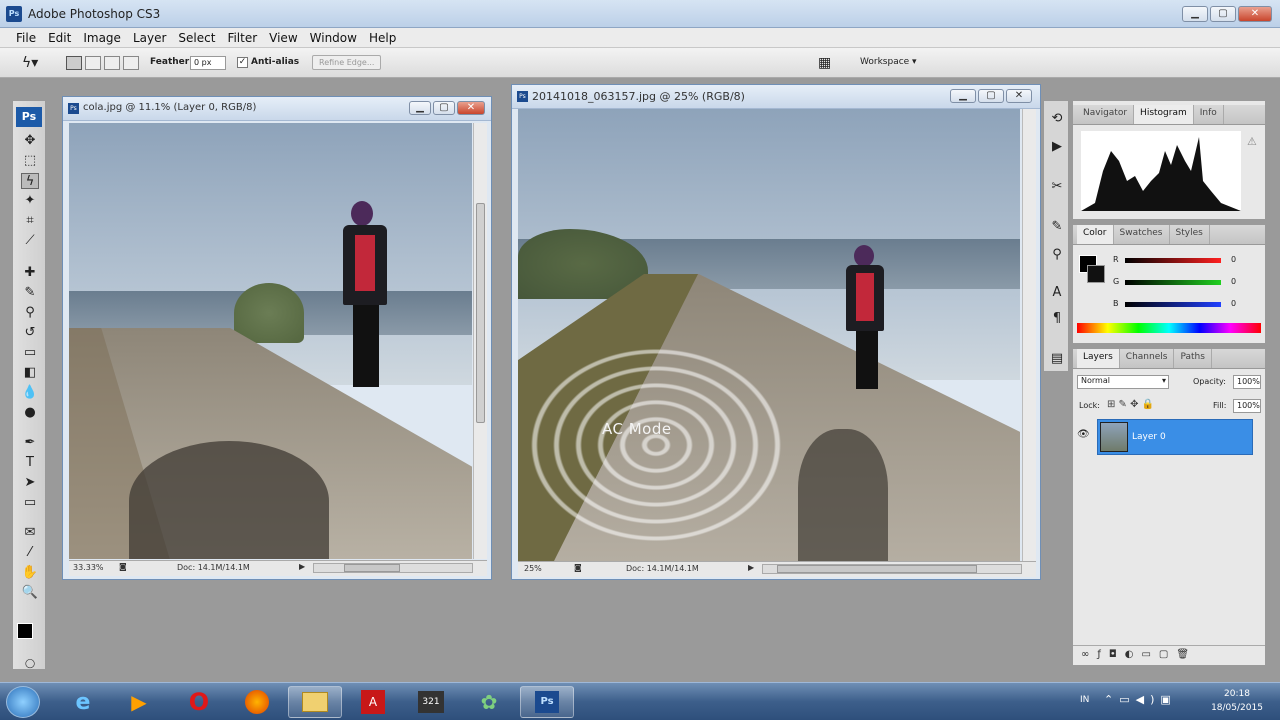  What do you see at coordinates (102, 37) in the screenshot?
I see `menu-image: Image` at bounding box center [102, 37].